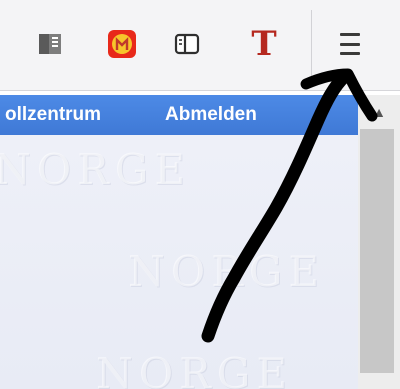 The image size is (400, 389). Describe the element at coordinates (379, 112) in the screenshot. I see `scroll-up-arrow-icon: ▲` at that location.